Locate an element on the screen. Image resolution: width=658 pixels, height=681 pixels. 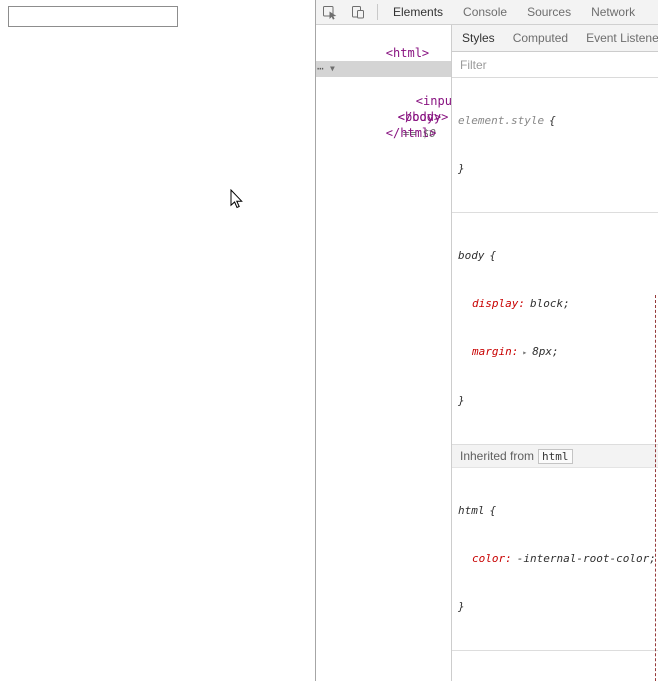
css-property-display: display: block; is located at coordinates (556, 304).